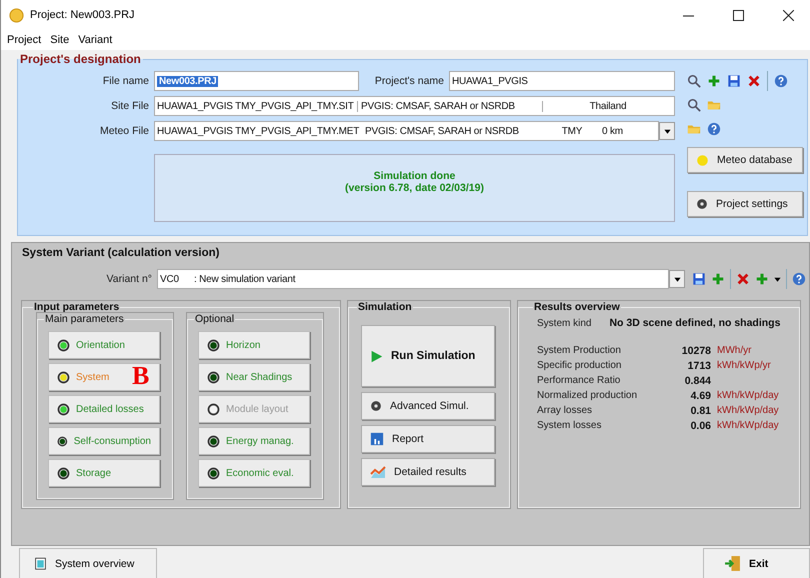 This screenshot has height=578, width=810. What do you see at coordinates (565, 410) in the screenshot?
I see `result-label: Array losses` at bounding box center [565, 410].